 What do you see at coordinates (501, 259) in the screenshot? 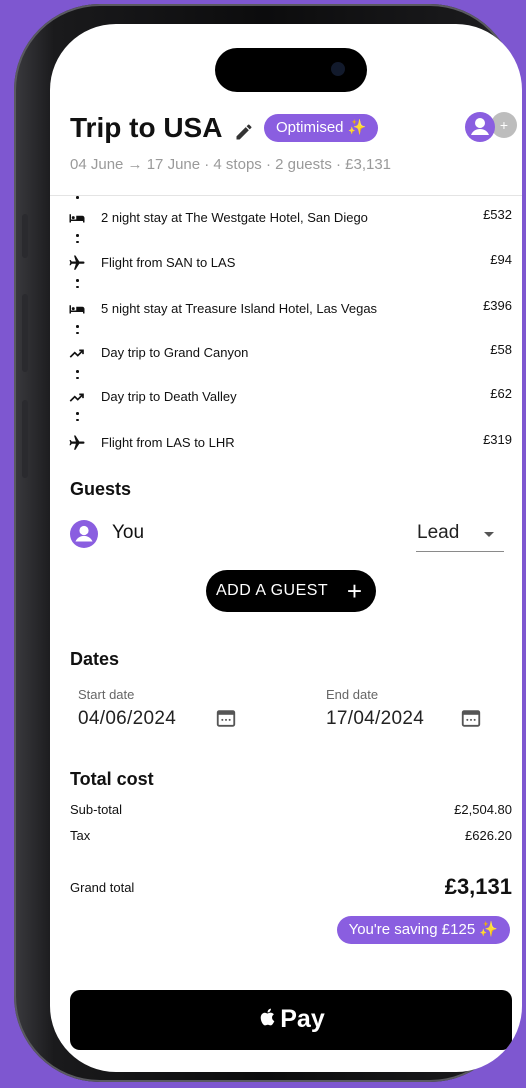
I see `stop-price: £94` at bounding box center [501, 259].